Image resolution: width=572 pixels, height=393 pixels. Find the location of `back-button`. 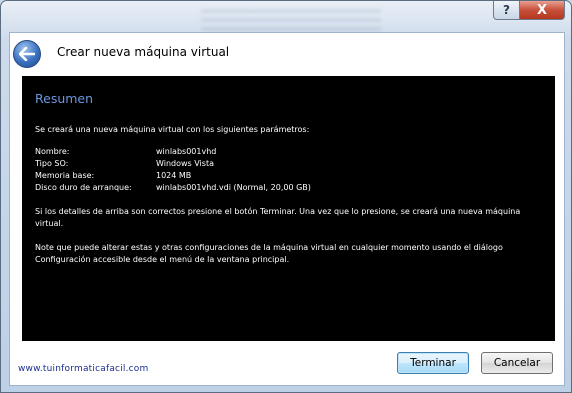

back-button is located at coordinates (27, 54).